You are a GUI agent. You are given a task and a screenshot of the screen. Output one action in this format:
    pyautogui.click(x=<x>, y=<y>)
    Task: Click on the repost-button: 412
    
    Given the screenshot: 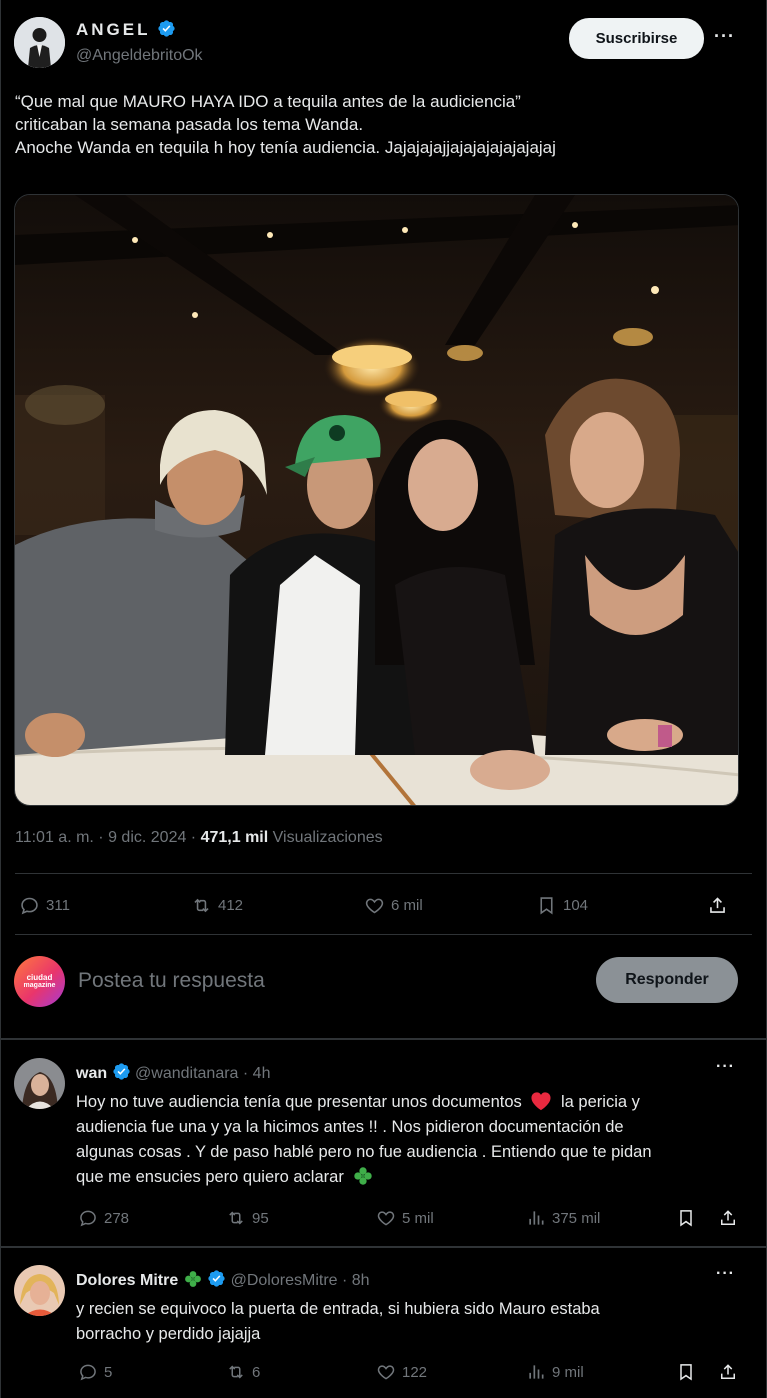 What is the action you would take?
    pyautogui.click(x=217, y=905)
    